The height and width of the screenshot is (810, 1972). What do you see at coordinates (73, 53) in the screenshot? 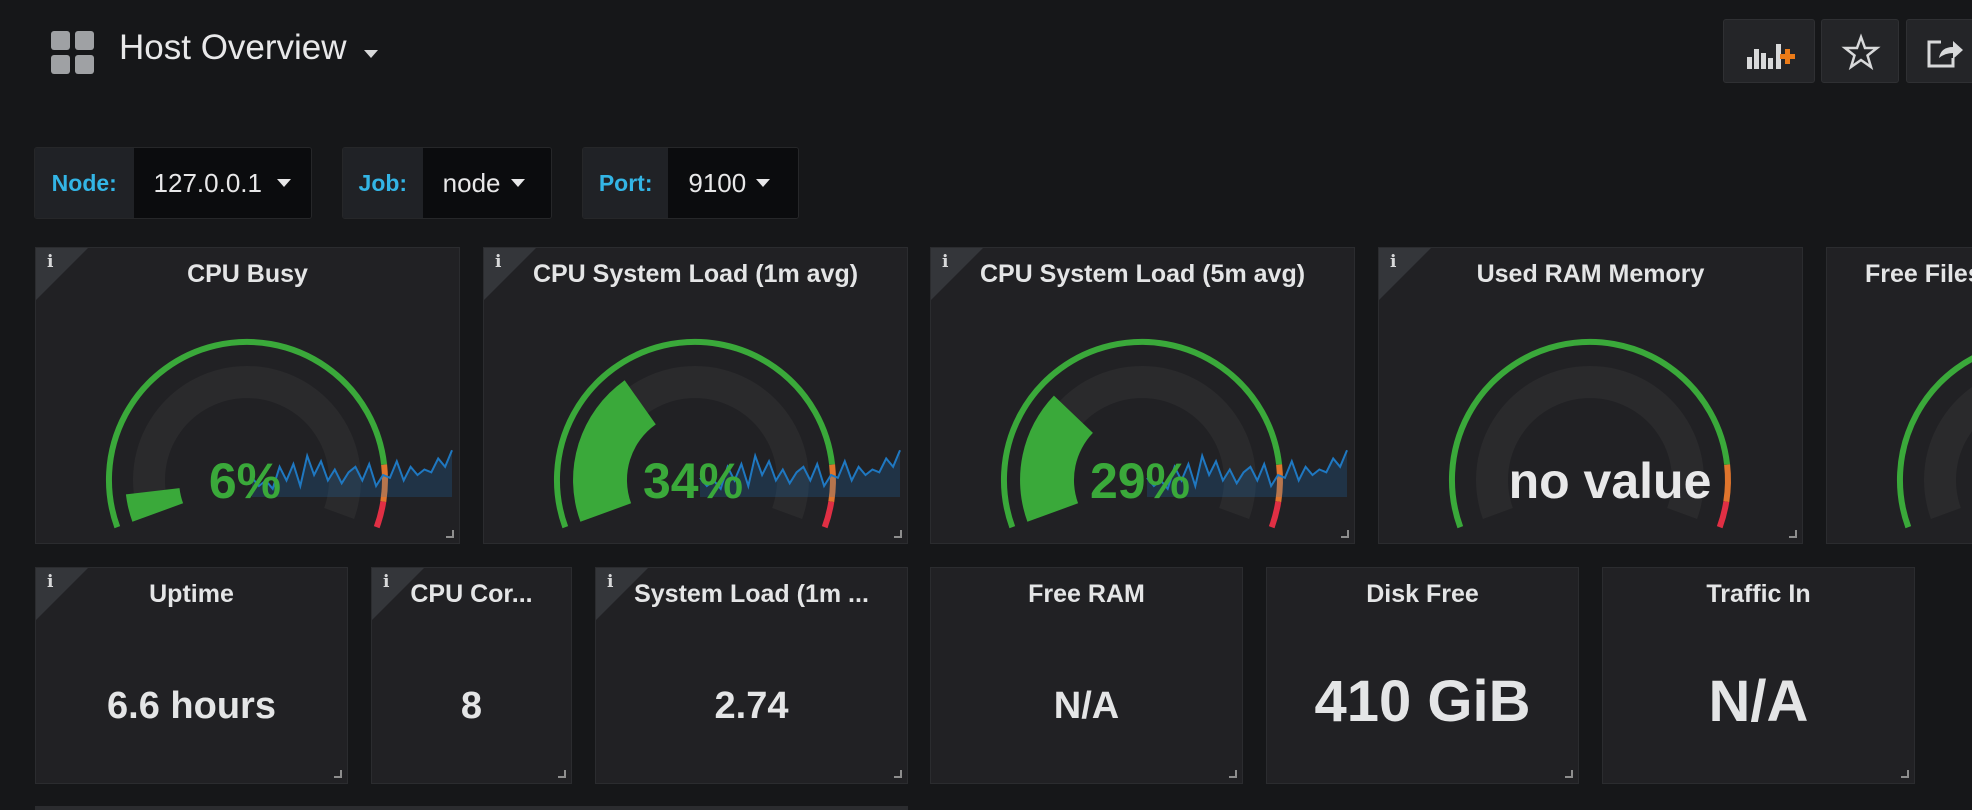
I see `dashboards-grid-icon` at bounding box center [73, 53].